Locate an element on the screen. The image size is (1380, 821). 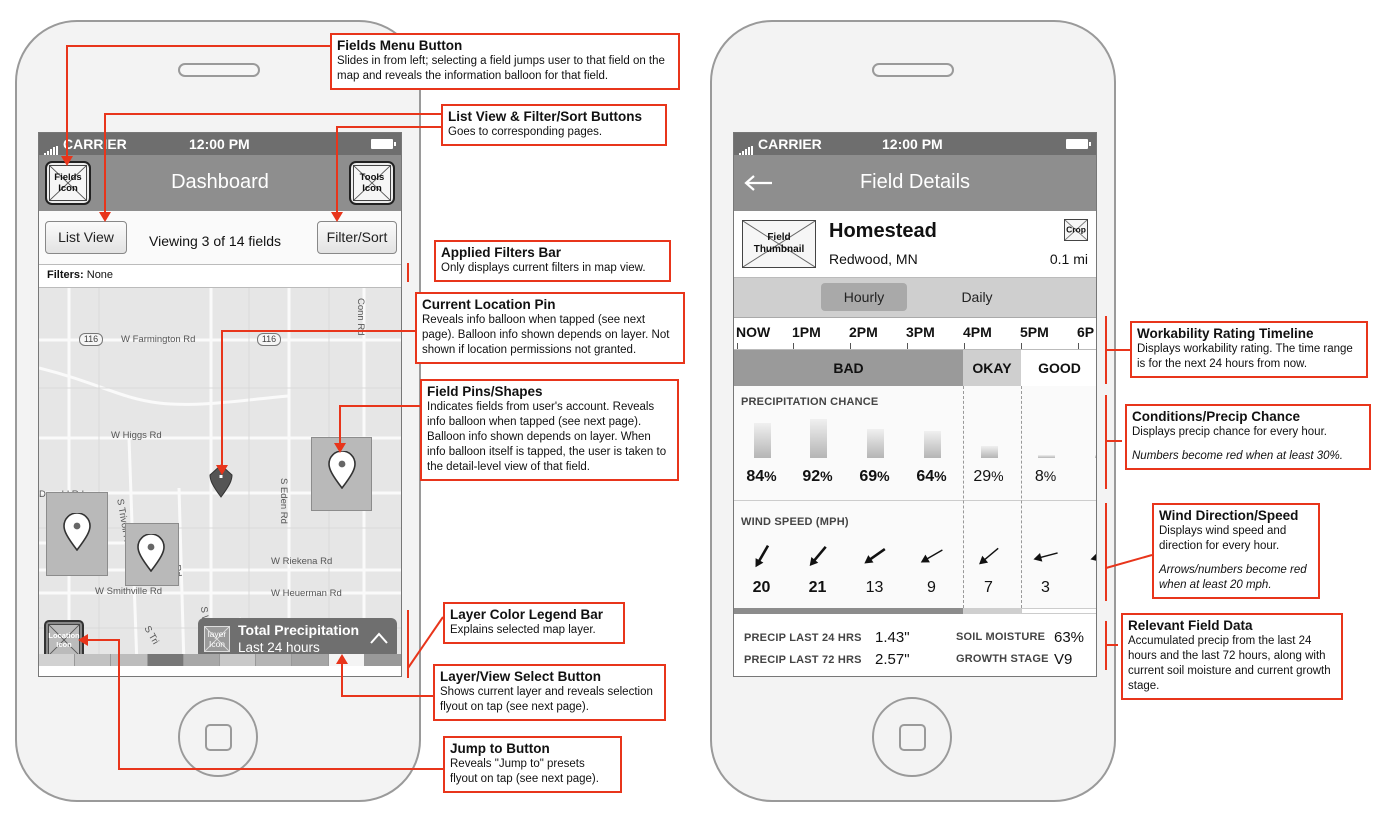
signal-icon is located at coordinates (51, 148).